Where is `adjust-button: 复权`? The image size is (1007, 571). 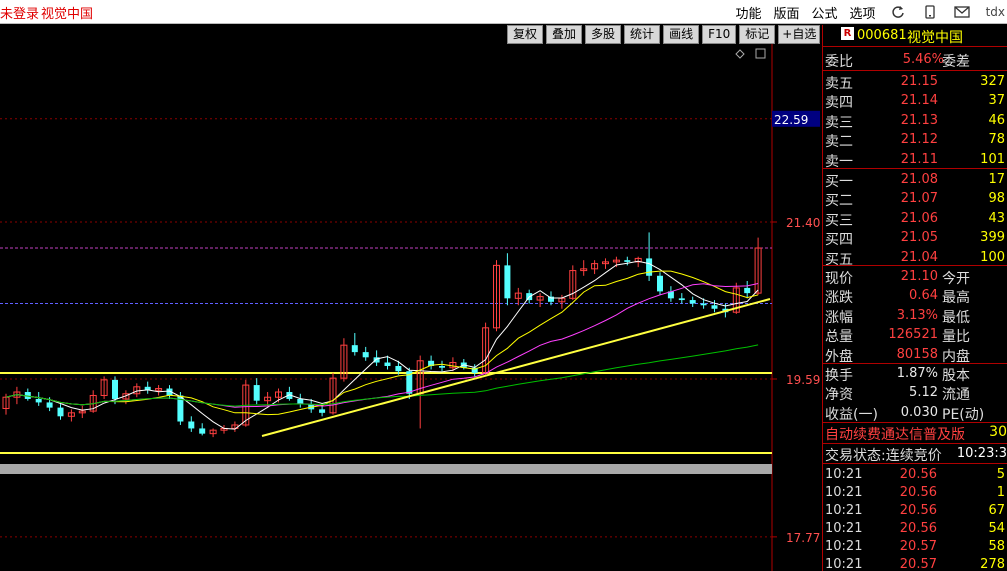 adjust-button: 复权 is located at coordinates (525, 34).